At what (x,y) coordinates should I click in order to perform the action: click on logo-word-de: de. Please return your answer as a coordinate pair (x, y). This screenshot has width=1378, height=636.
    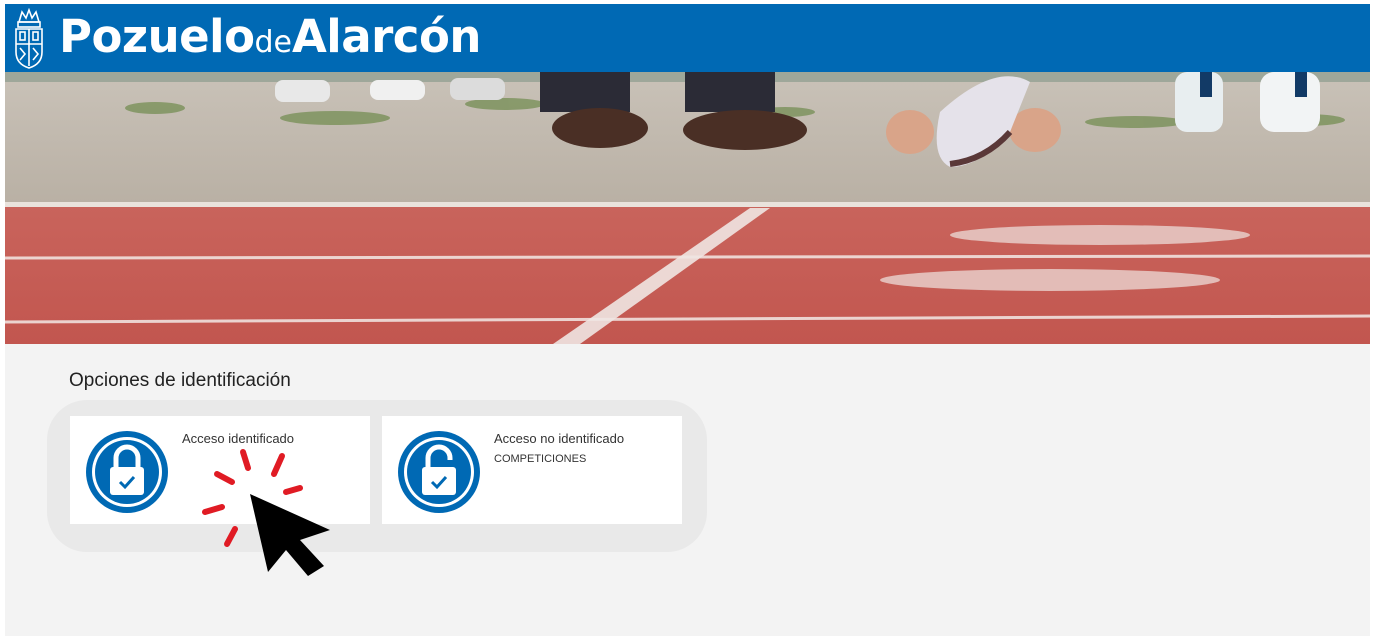
    Looking at the image, I should click on (273, 42).